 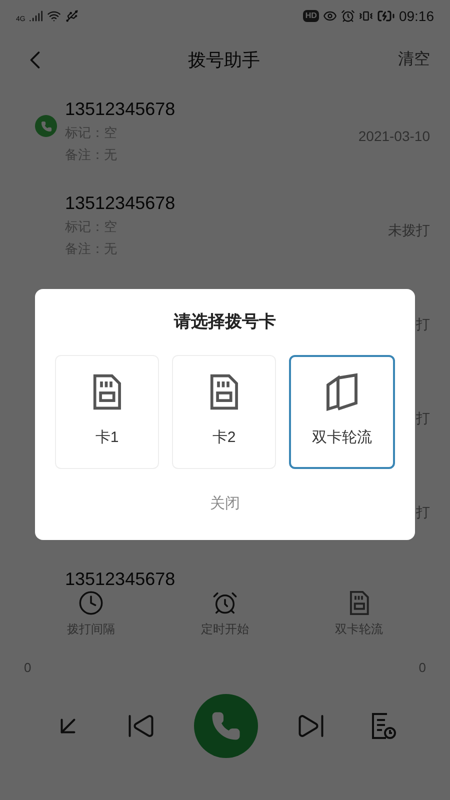 What do you see at coordinates (224, 60) in the screenshot?
I see `page-title: 拨号助手` at bounding box center [224, 60].